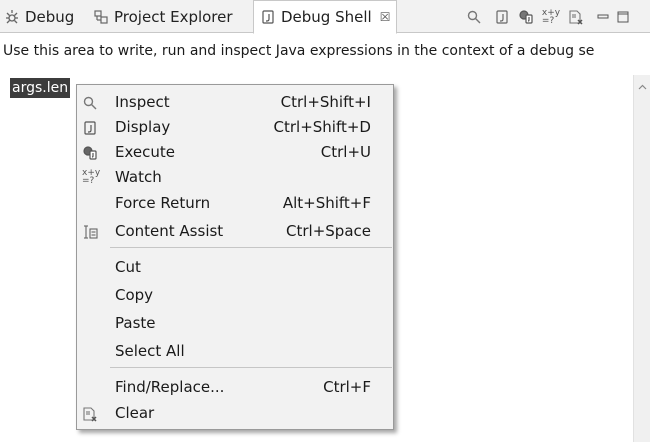 The image size is (650, 442). What do you see at coordinates (235, 102) in the screenshot?
I see `menu-item-inspect: Inspect Ctrl+Shift+I` at bounding box center [235, 102].